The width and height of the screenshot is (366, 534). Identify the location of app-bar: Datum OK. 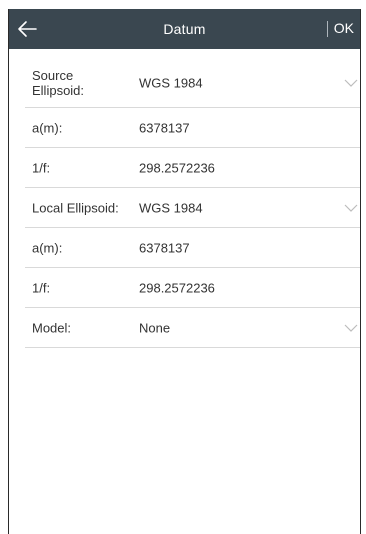
(184, 29).